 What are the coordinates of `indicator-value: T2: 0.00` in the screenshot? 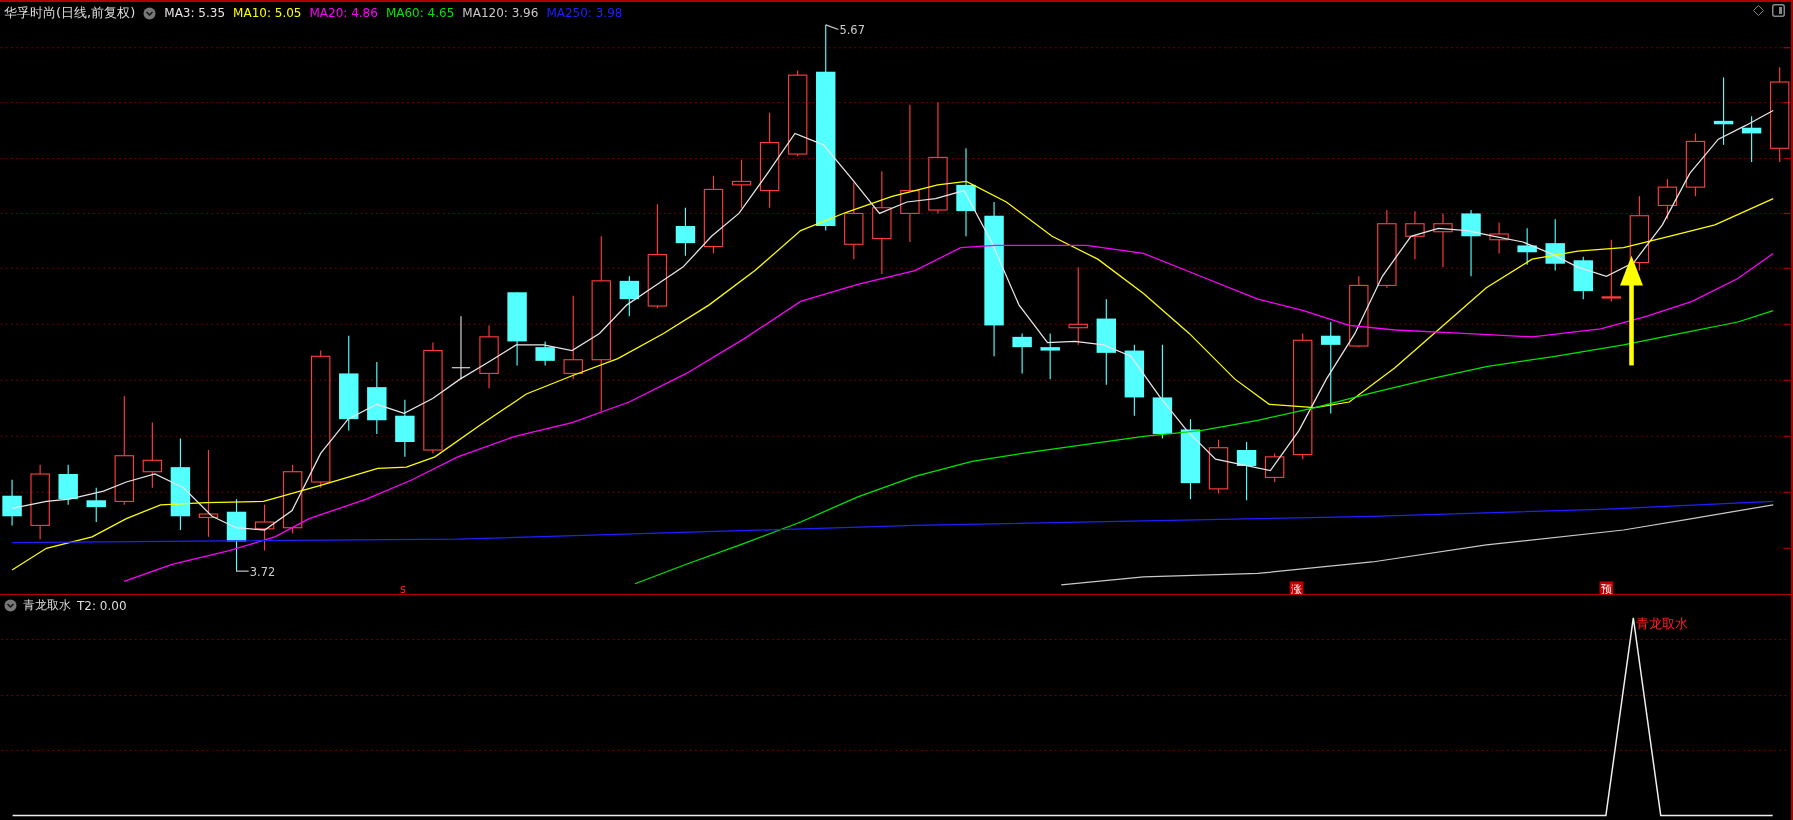 It's located at (102, 605).